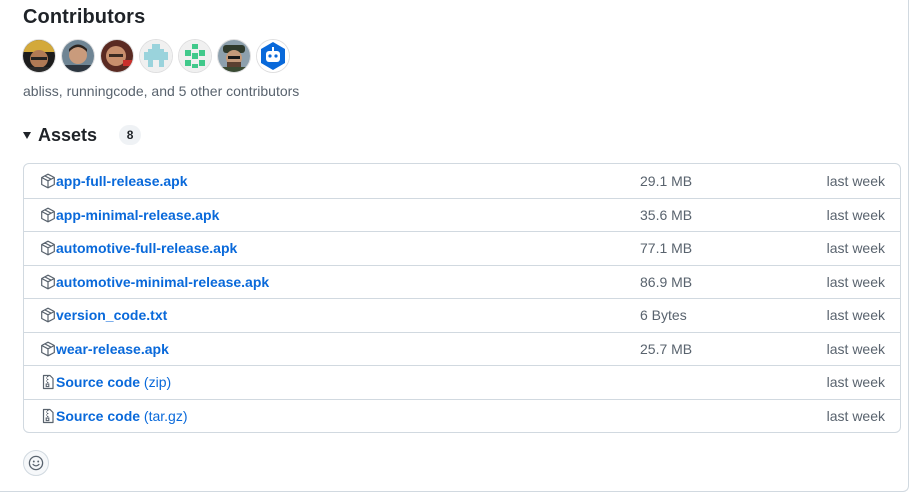  Describe the element at coordinates (462, 382) in the screenshot. I see `asset-row: Source code (zip) last week` at that location.